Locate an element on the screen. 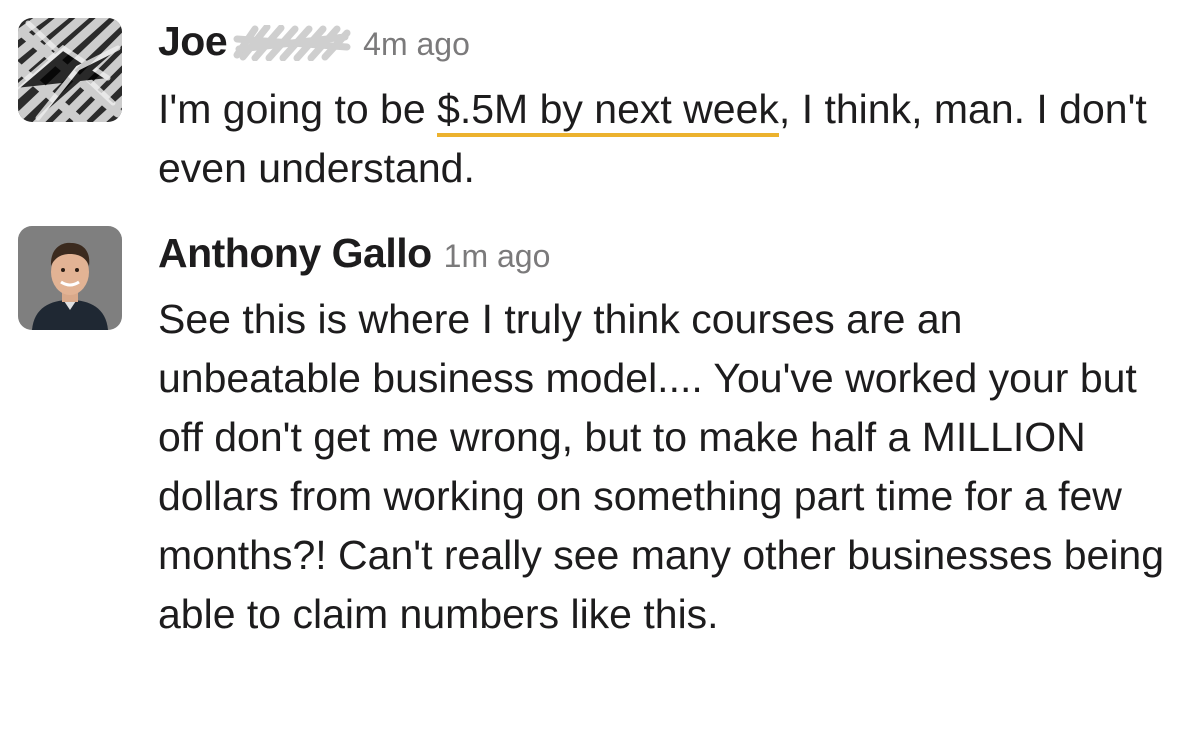  sender-name: Anthony Gallo is located at coordinates (295, 253).